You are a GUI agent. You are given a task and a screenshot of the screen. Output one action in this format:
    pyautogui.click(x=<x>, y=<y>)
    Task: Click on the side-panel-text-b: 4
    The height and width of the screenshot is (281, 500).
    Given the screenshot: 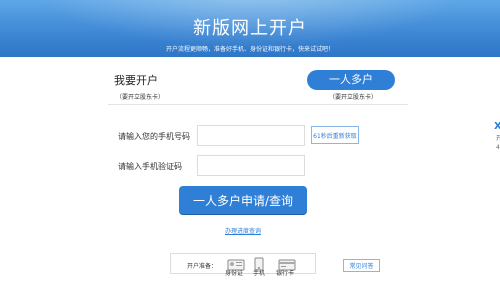 What is the action you would take?
    pyautogui.click(x=498, y=147)
    